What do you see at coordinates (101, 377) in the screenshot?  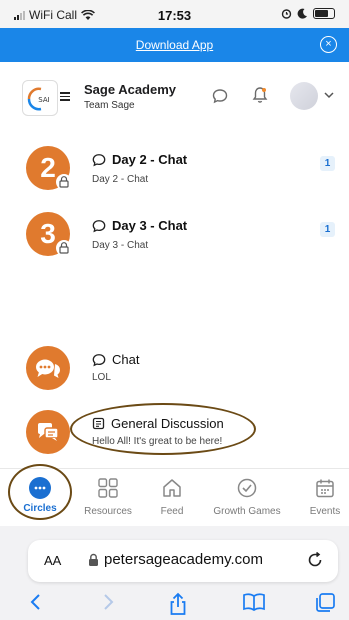 I see `chat-subtitle: LOL` at bounding box center [101, 377].